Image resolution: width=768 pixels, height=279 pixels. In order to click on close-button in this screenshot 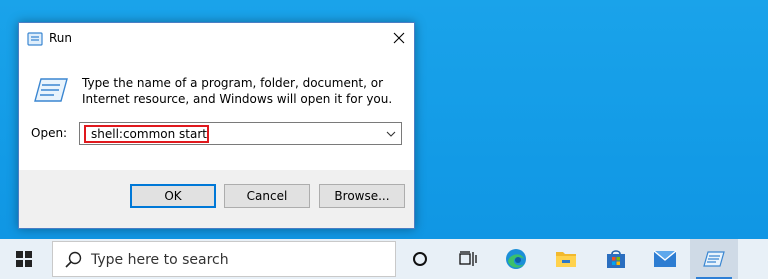, I will do `click(399, 38)`.